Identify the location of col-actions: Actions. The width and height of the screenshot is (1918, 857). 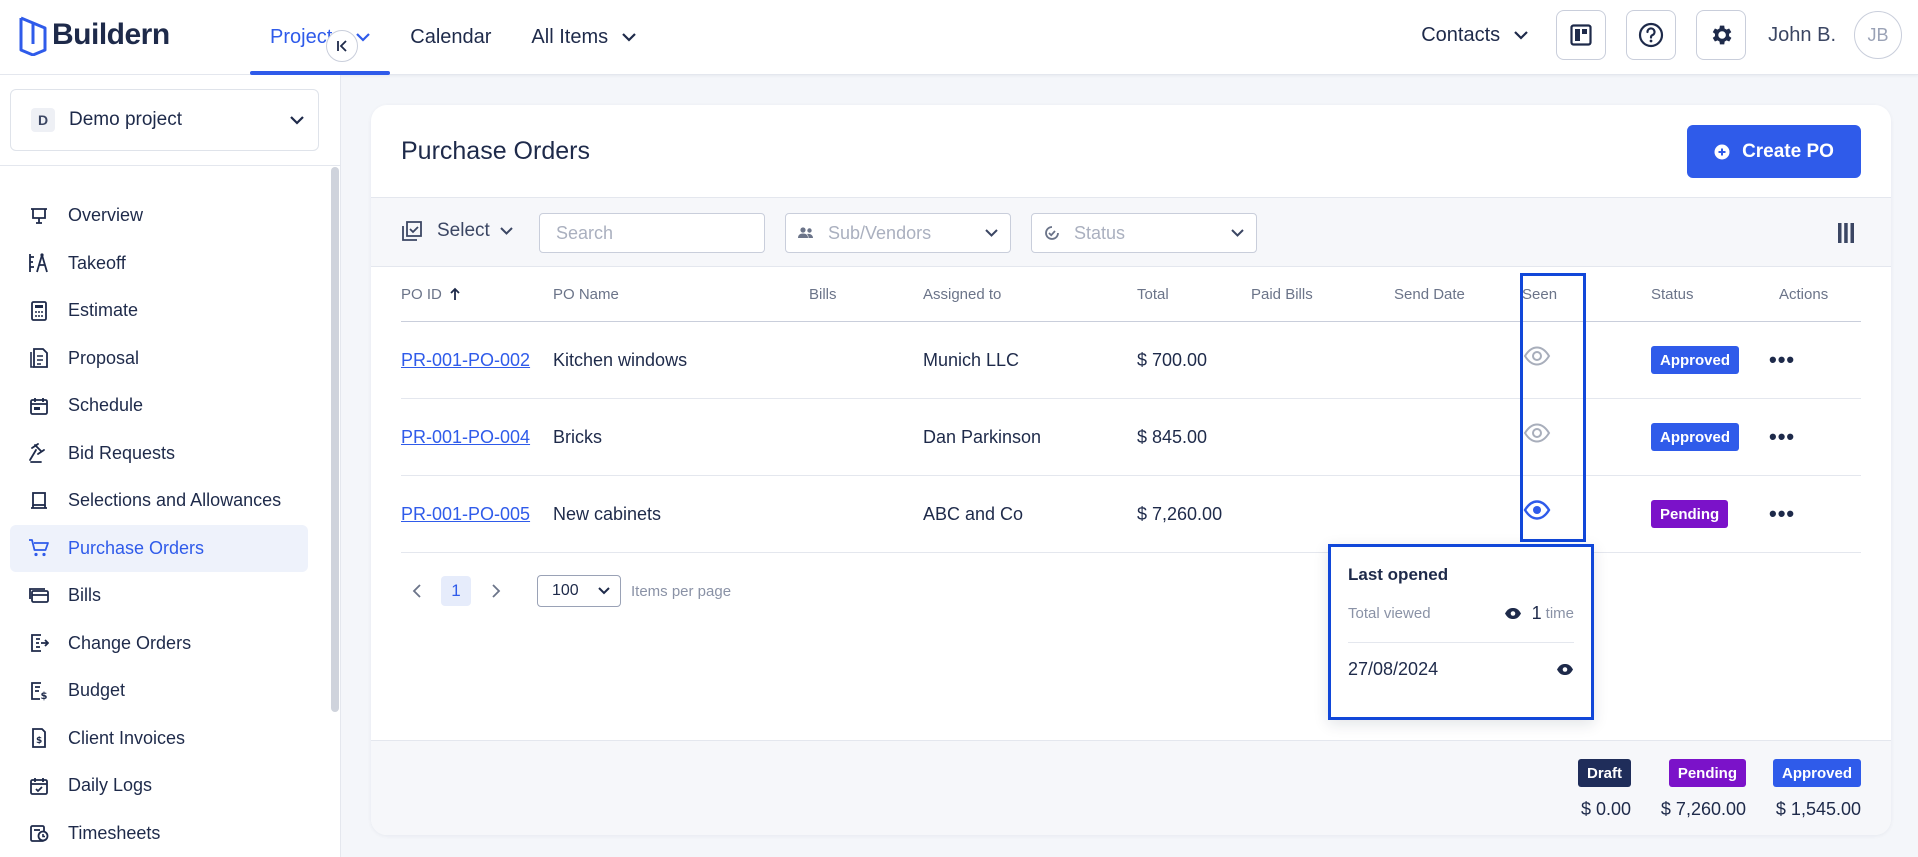
(1804, 294).